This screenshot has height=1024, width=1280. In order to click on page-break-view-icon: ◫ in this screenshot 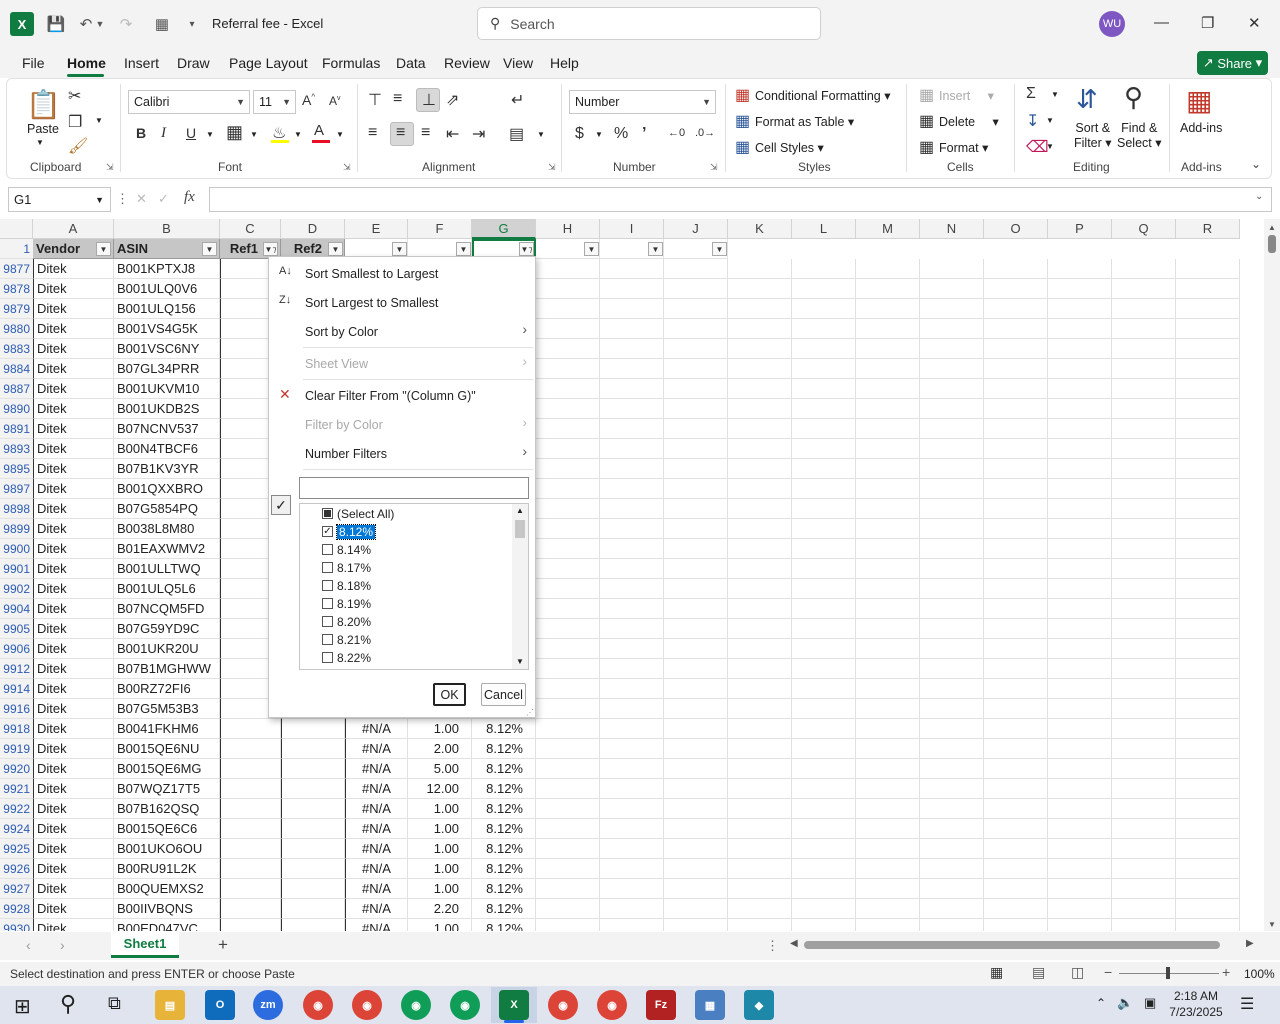, I will do `click(1077, 972)`.